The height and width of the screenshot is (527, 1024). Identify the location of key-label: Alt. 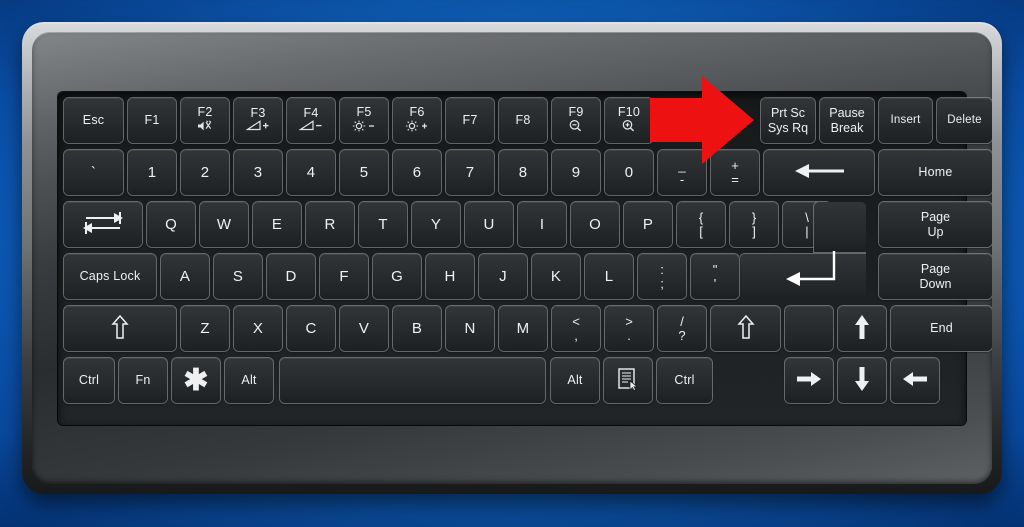
(249, 380).